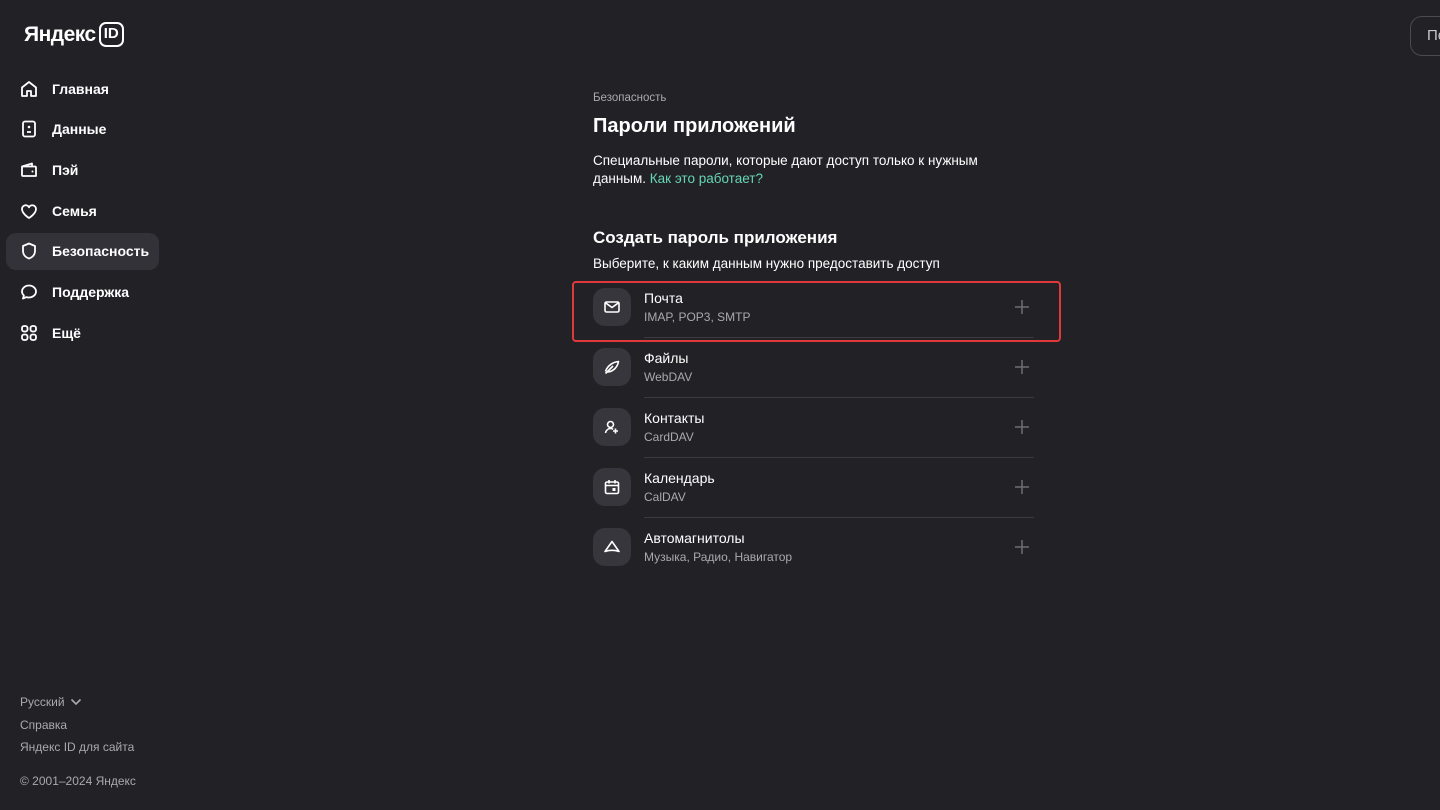  Describe the element at coordinates (82, 332) in the screenshot. I see `sidebar-item-more: Ещё` at that location.